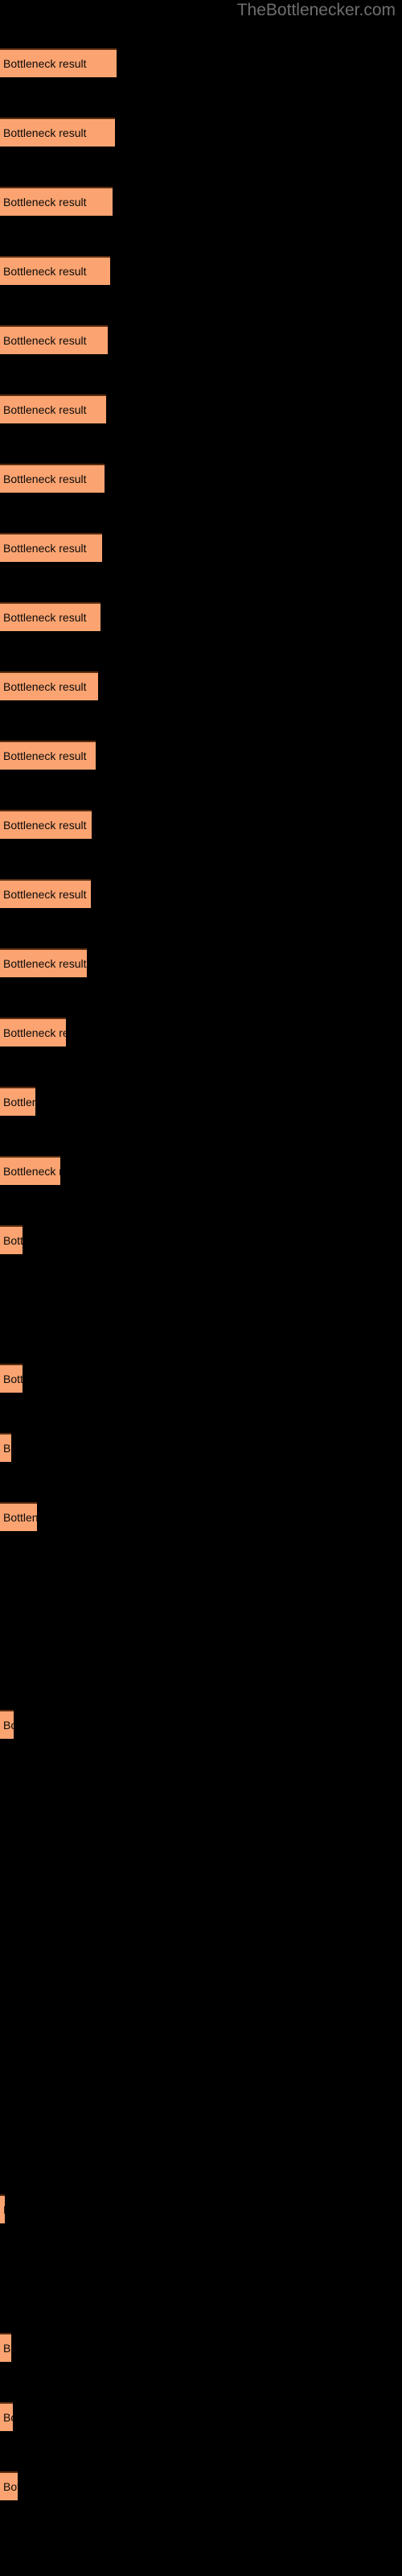  I want to click on bar-14: Bottleneck result, so click(43, 962).